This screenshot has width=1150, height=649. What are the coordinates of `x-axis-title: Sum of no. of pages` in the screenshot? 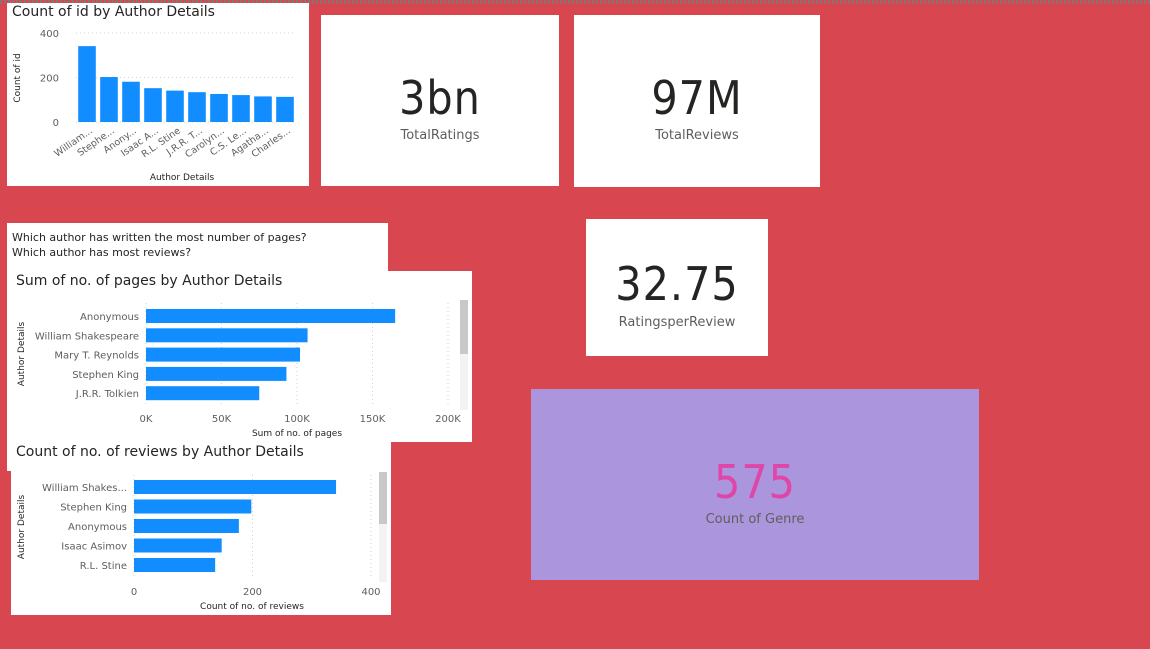 It's located at (297, 434).